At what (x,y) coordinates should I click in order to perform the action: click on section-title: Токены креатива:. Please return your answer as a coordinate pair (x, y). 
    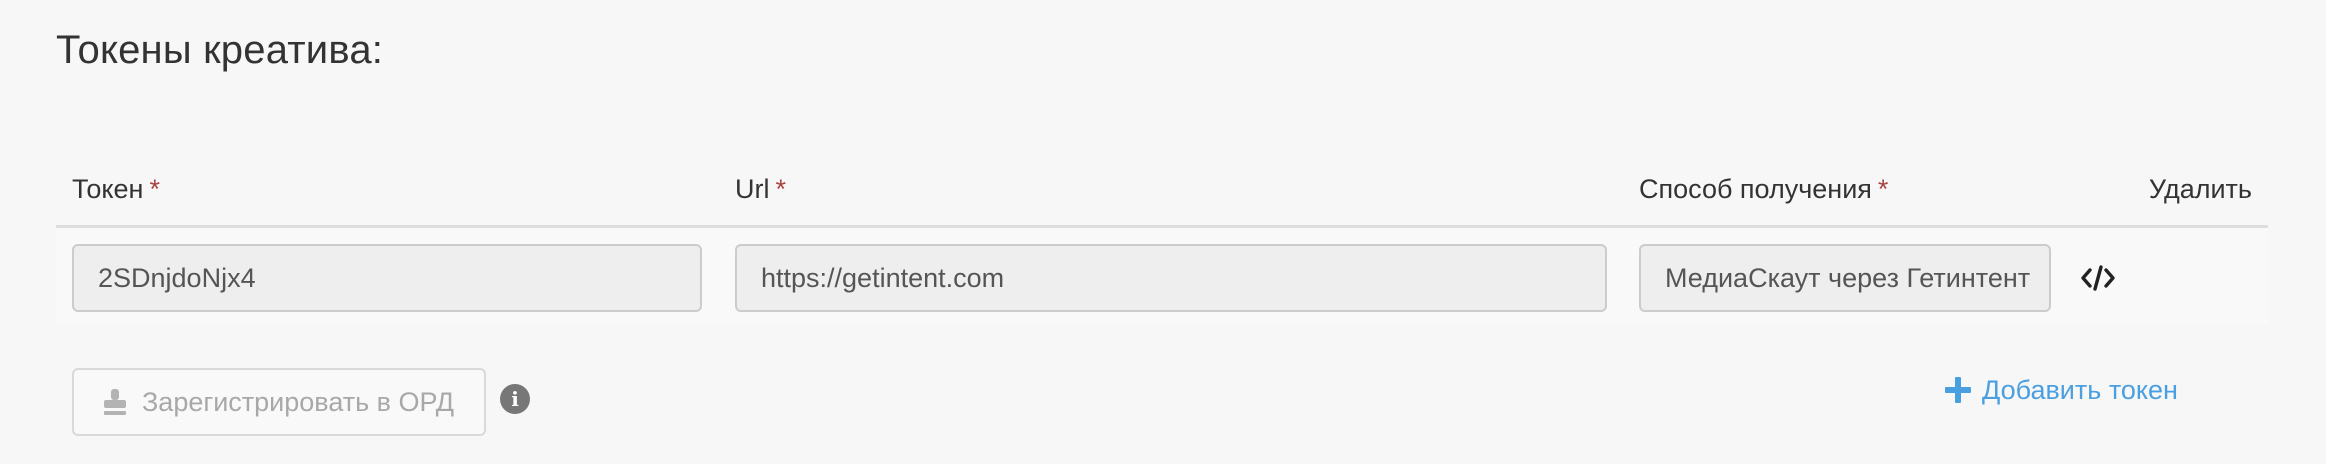
    Looking at the image, I should click on (220, 50).